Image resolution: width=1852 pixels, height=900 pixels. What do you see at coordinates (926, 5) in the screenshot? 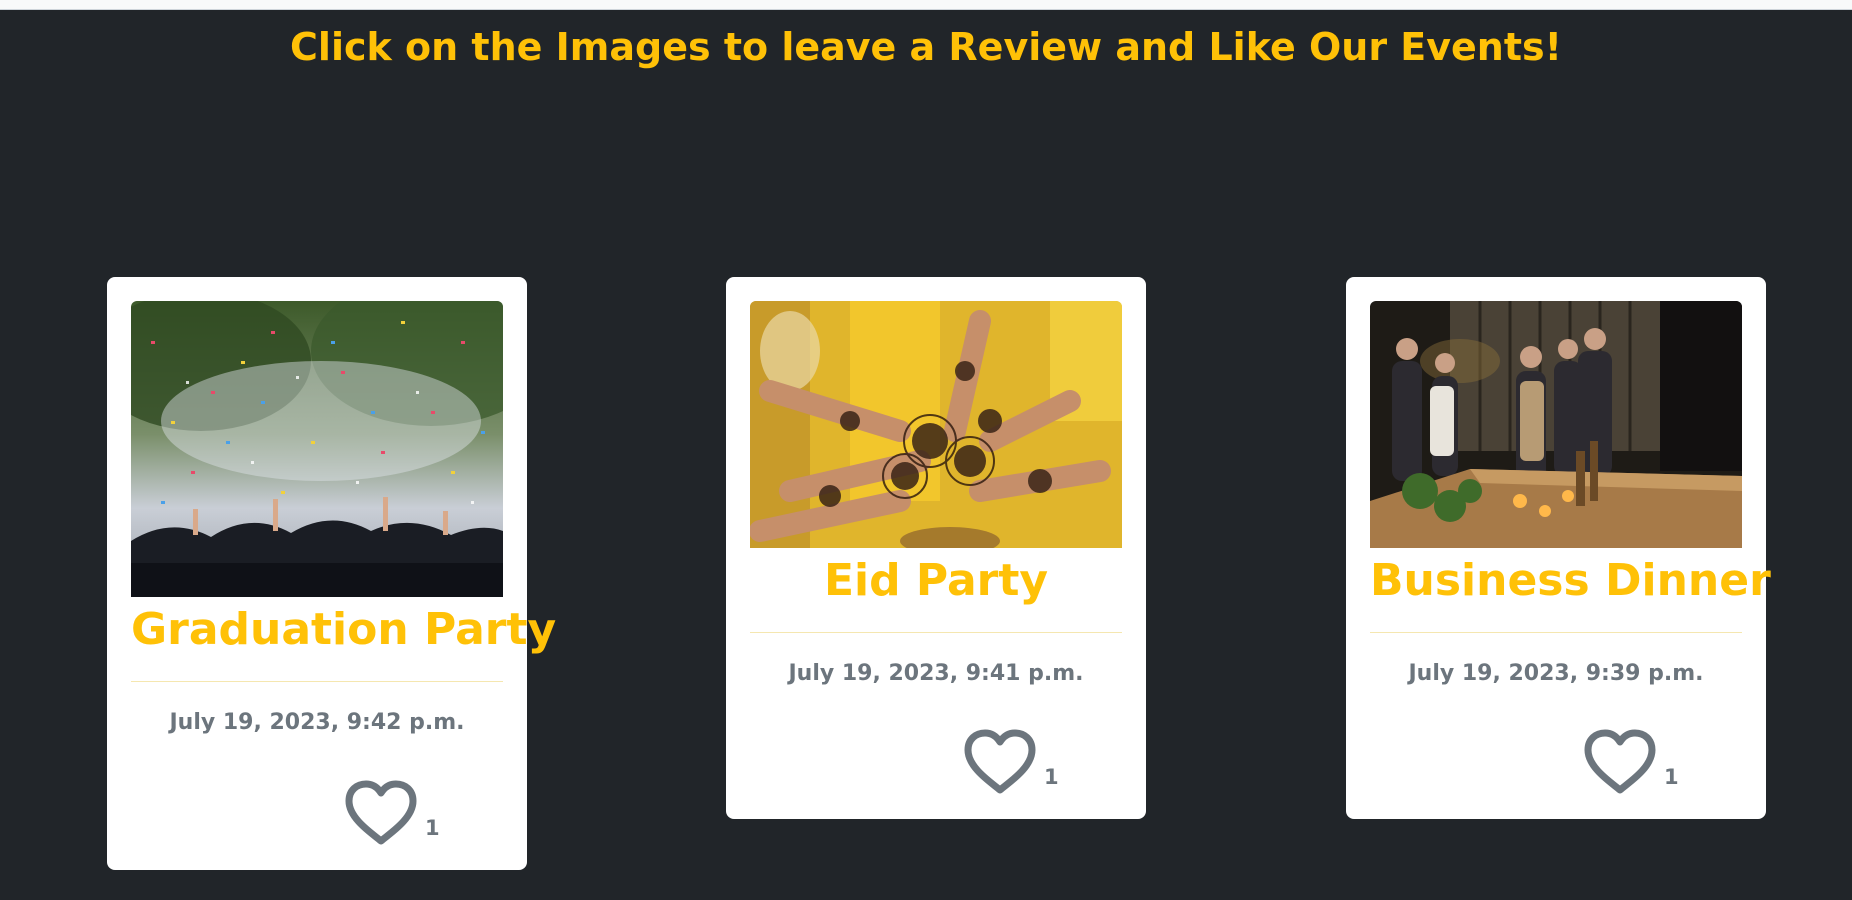
I see `browser-top-strip` at bounding box center [926, 5].